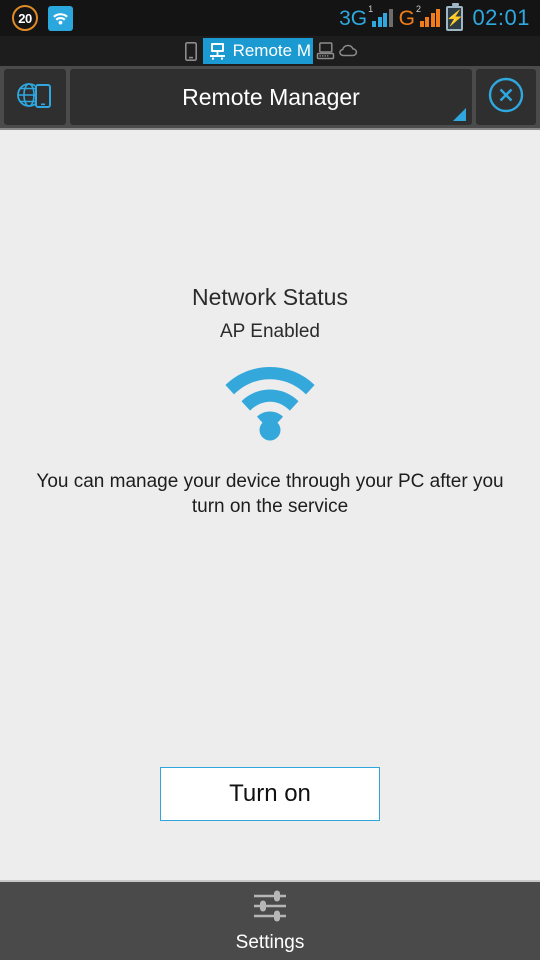  I want to click on settings-label: Settings, so click(270, 942).